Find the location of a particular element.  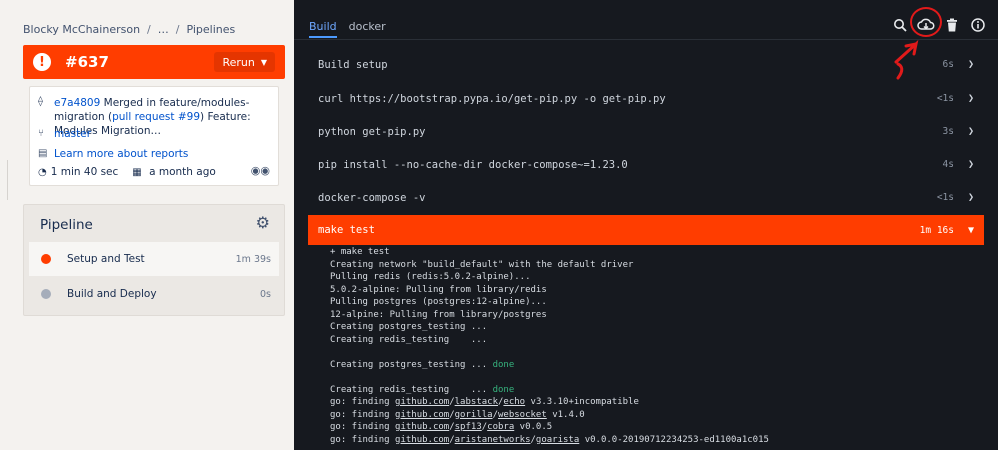

branch-link: master is located at coordinates (72, 134).